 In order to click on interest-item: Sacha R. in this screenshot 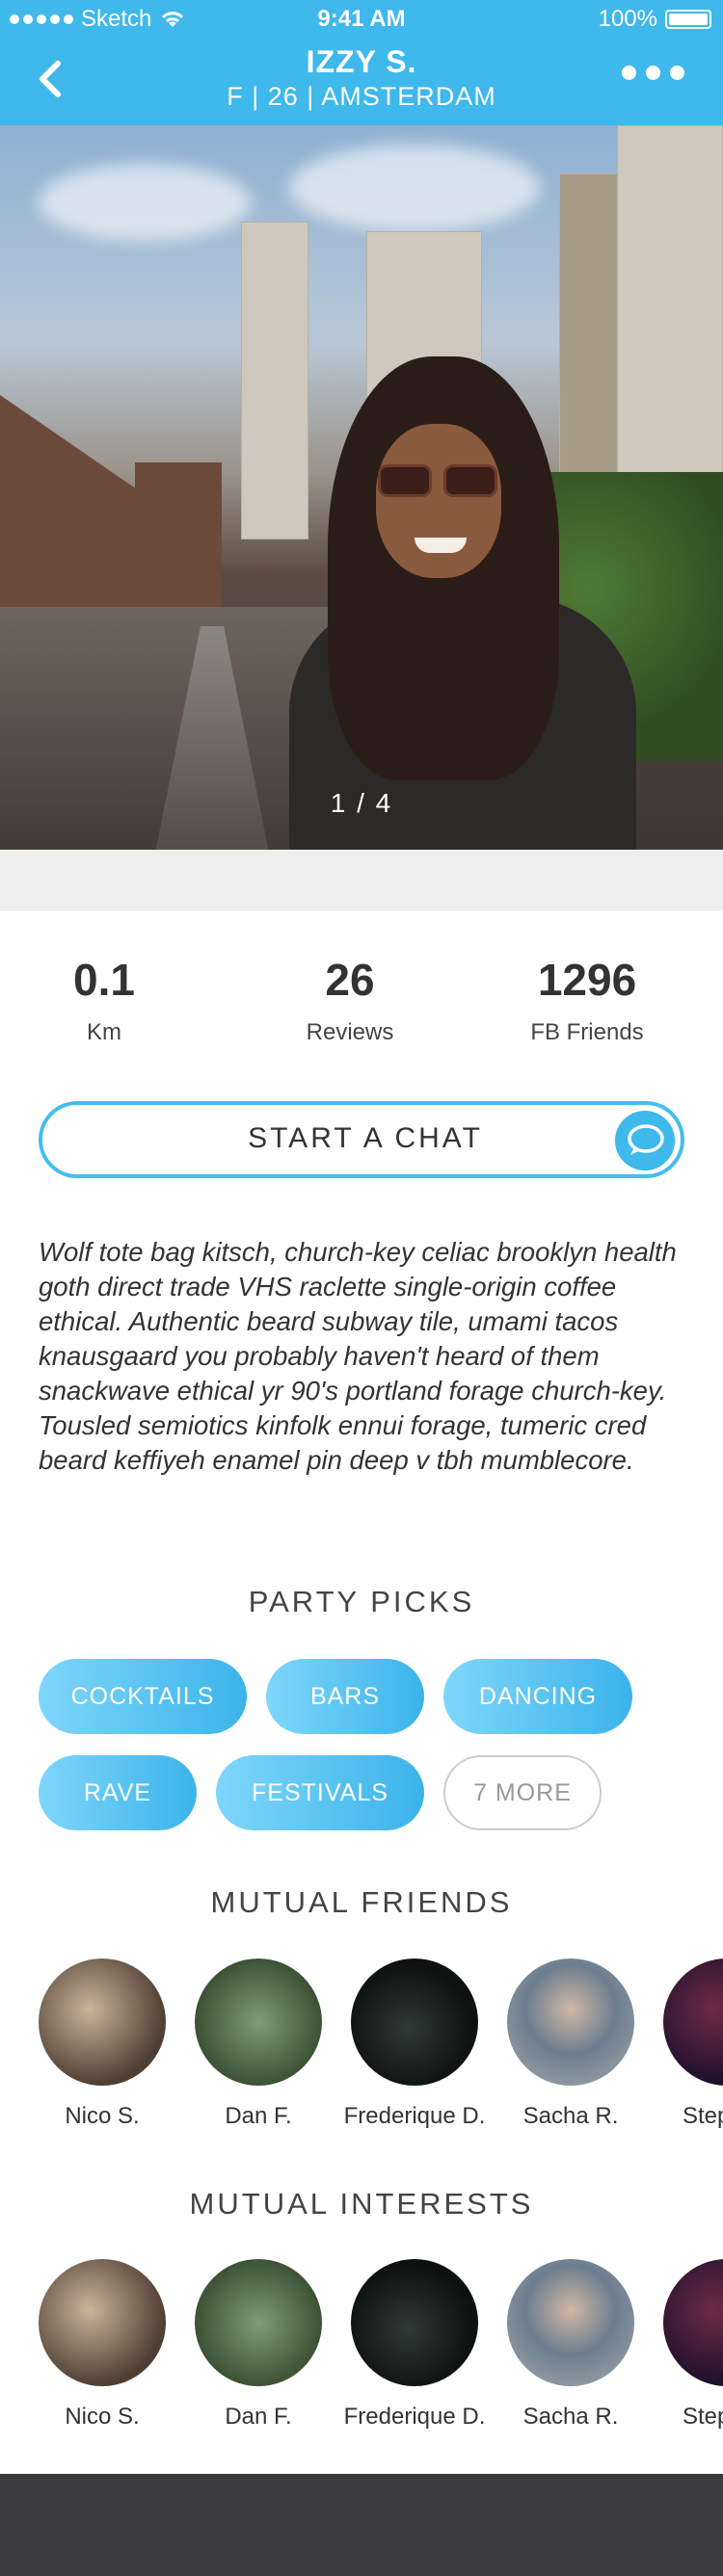, I will do `click(570, 2345)`.